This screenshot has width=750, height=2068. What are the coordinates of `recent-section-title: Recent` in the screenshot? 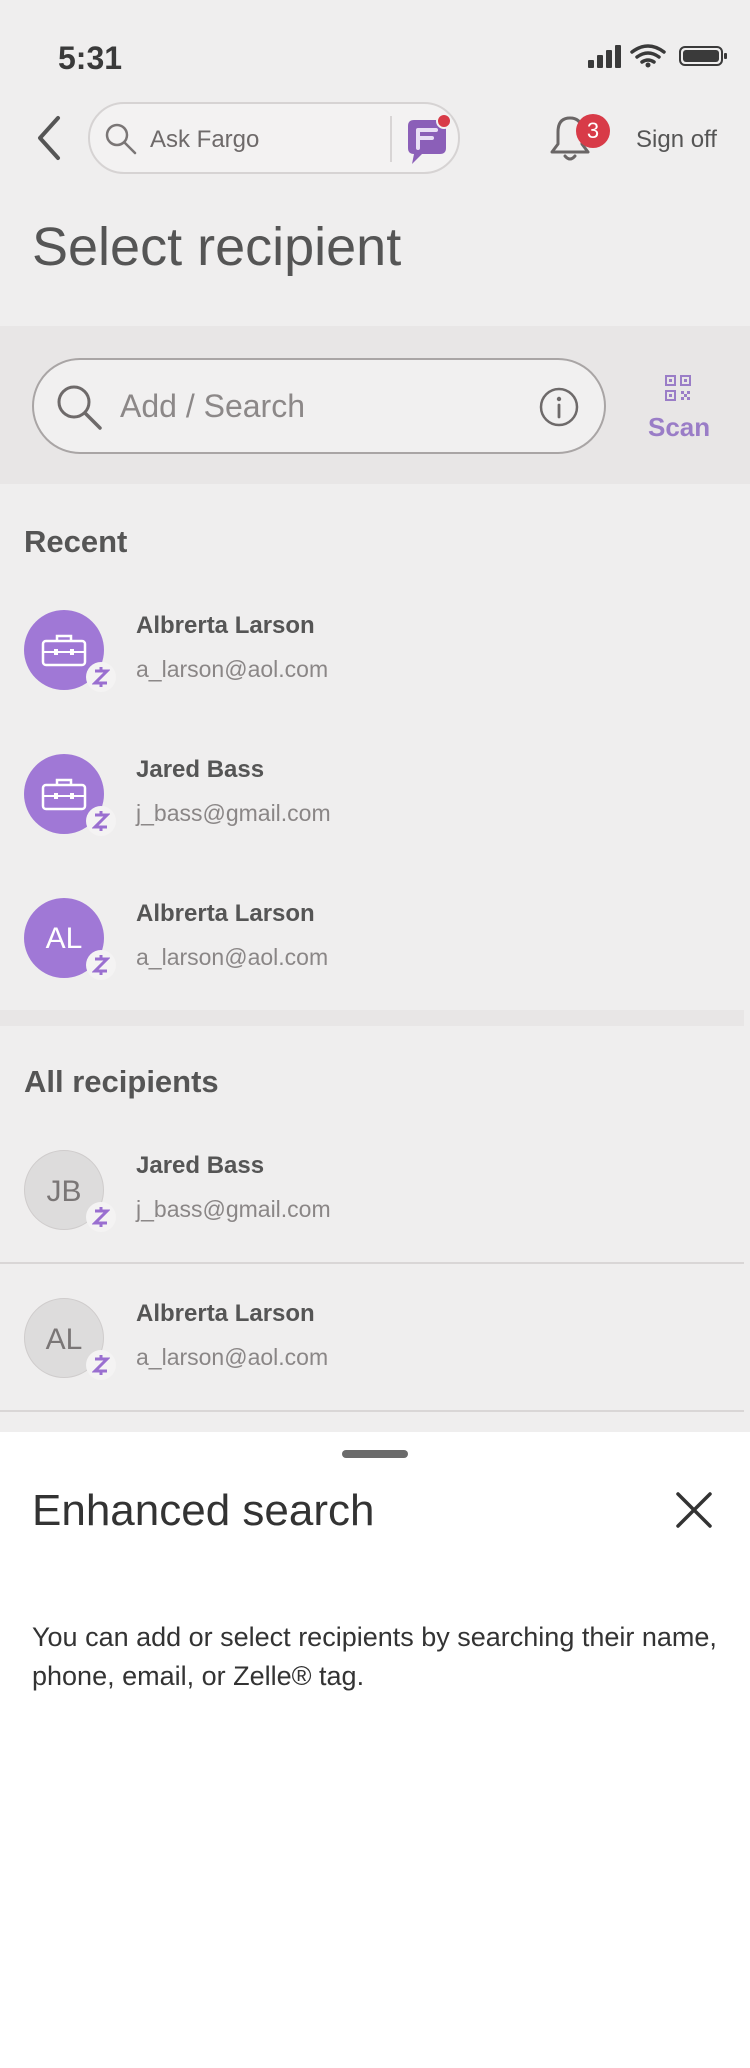 It's located at (76, 541).